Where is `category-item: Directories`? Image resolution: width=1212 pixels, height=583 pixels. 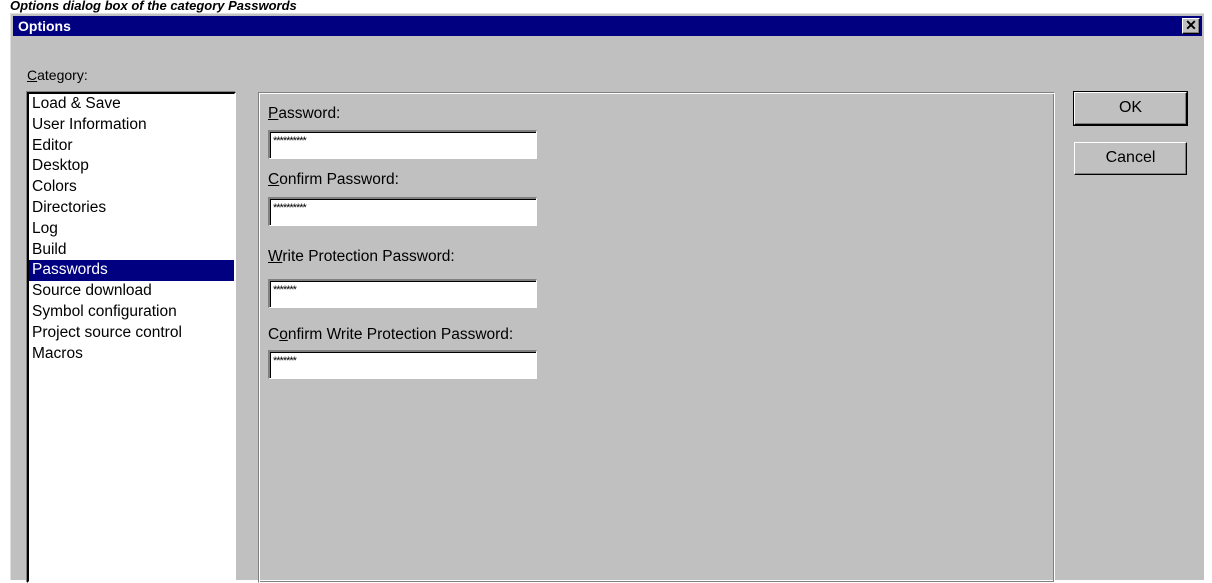
category-item: Directories is located at coordinates (131, 208).